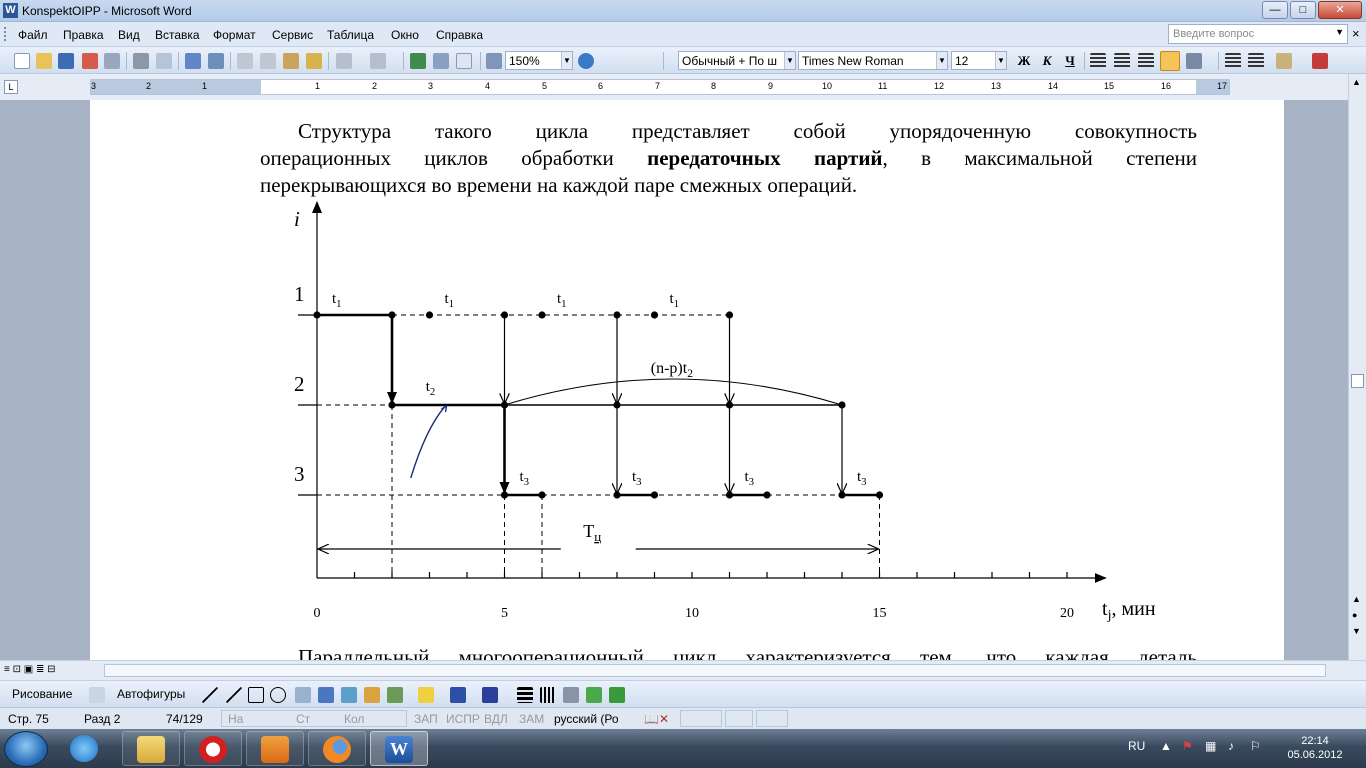  I want to click on highlight-icon, so click(1284, 61).